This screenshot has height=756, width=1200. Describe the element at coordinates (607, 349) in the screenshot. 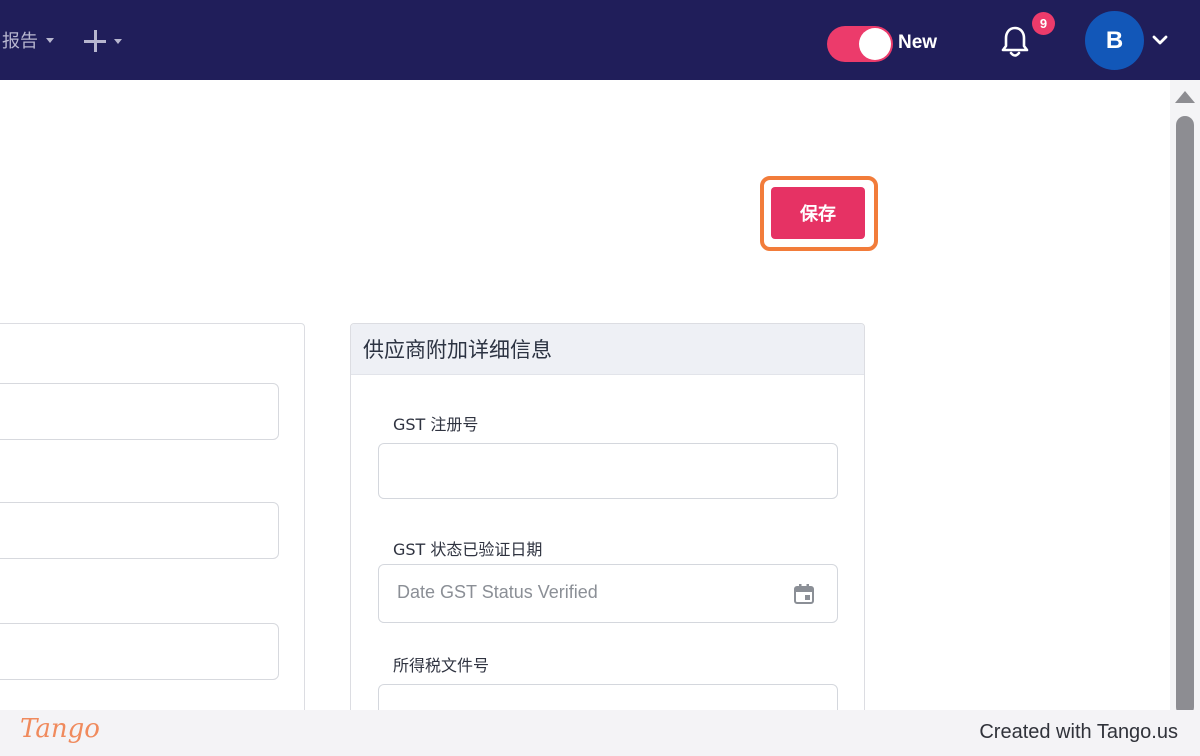

I see `card-title: 供应商附加详细信息` at that location.